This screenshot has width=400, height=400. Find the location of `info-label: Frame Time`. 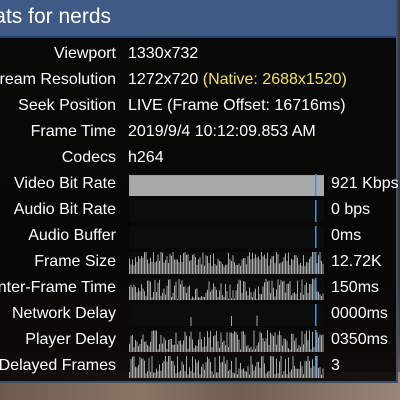

info-label: Frame Time is located at coordinates (73, 131).